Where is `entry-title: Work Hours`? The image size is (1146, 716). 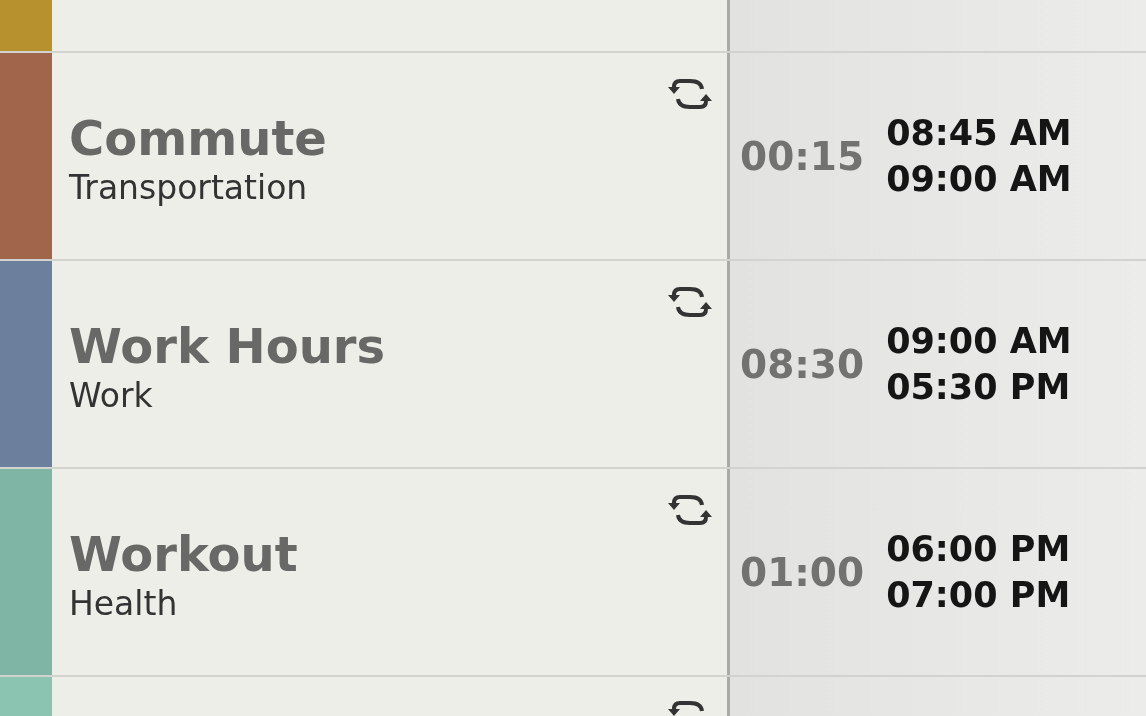 entry-title: Work Hours is located at coordinates (227, 347).